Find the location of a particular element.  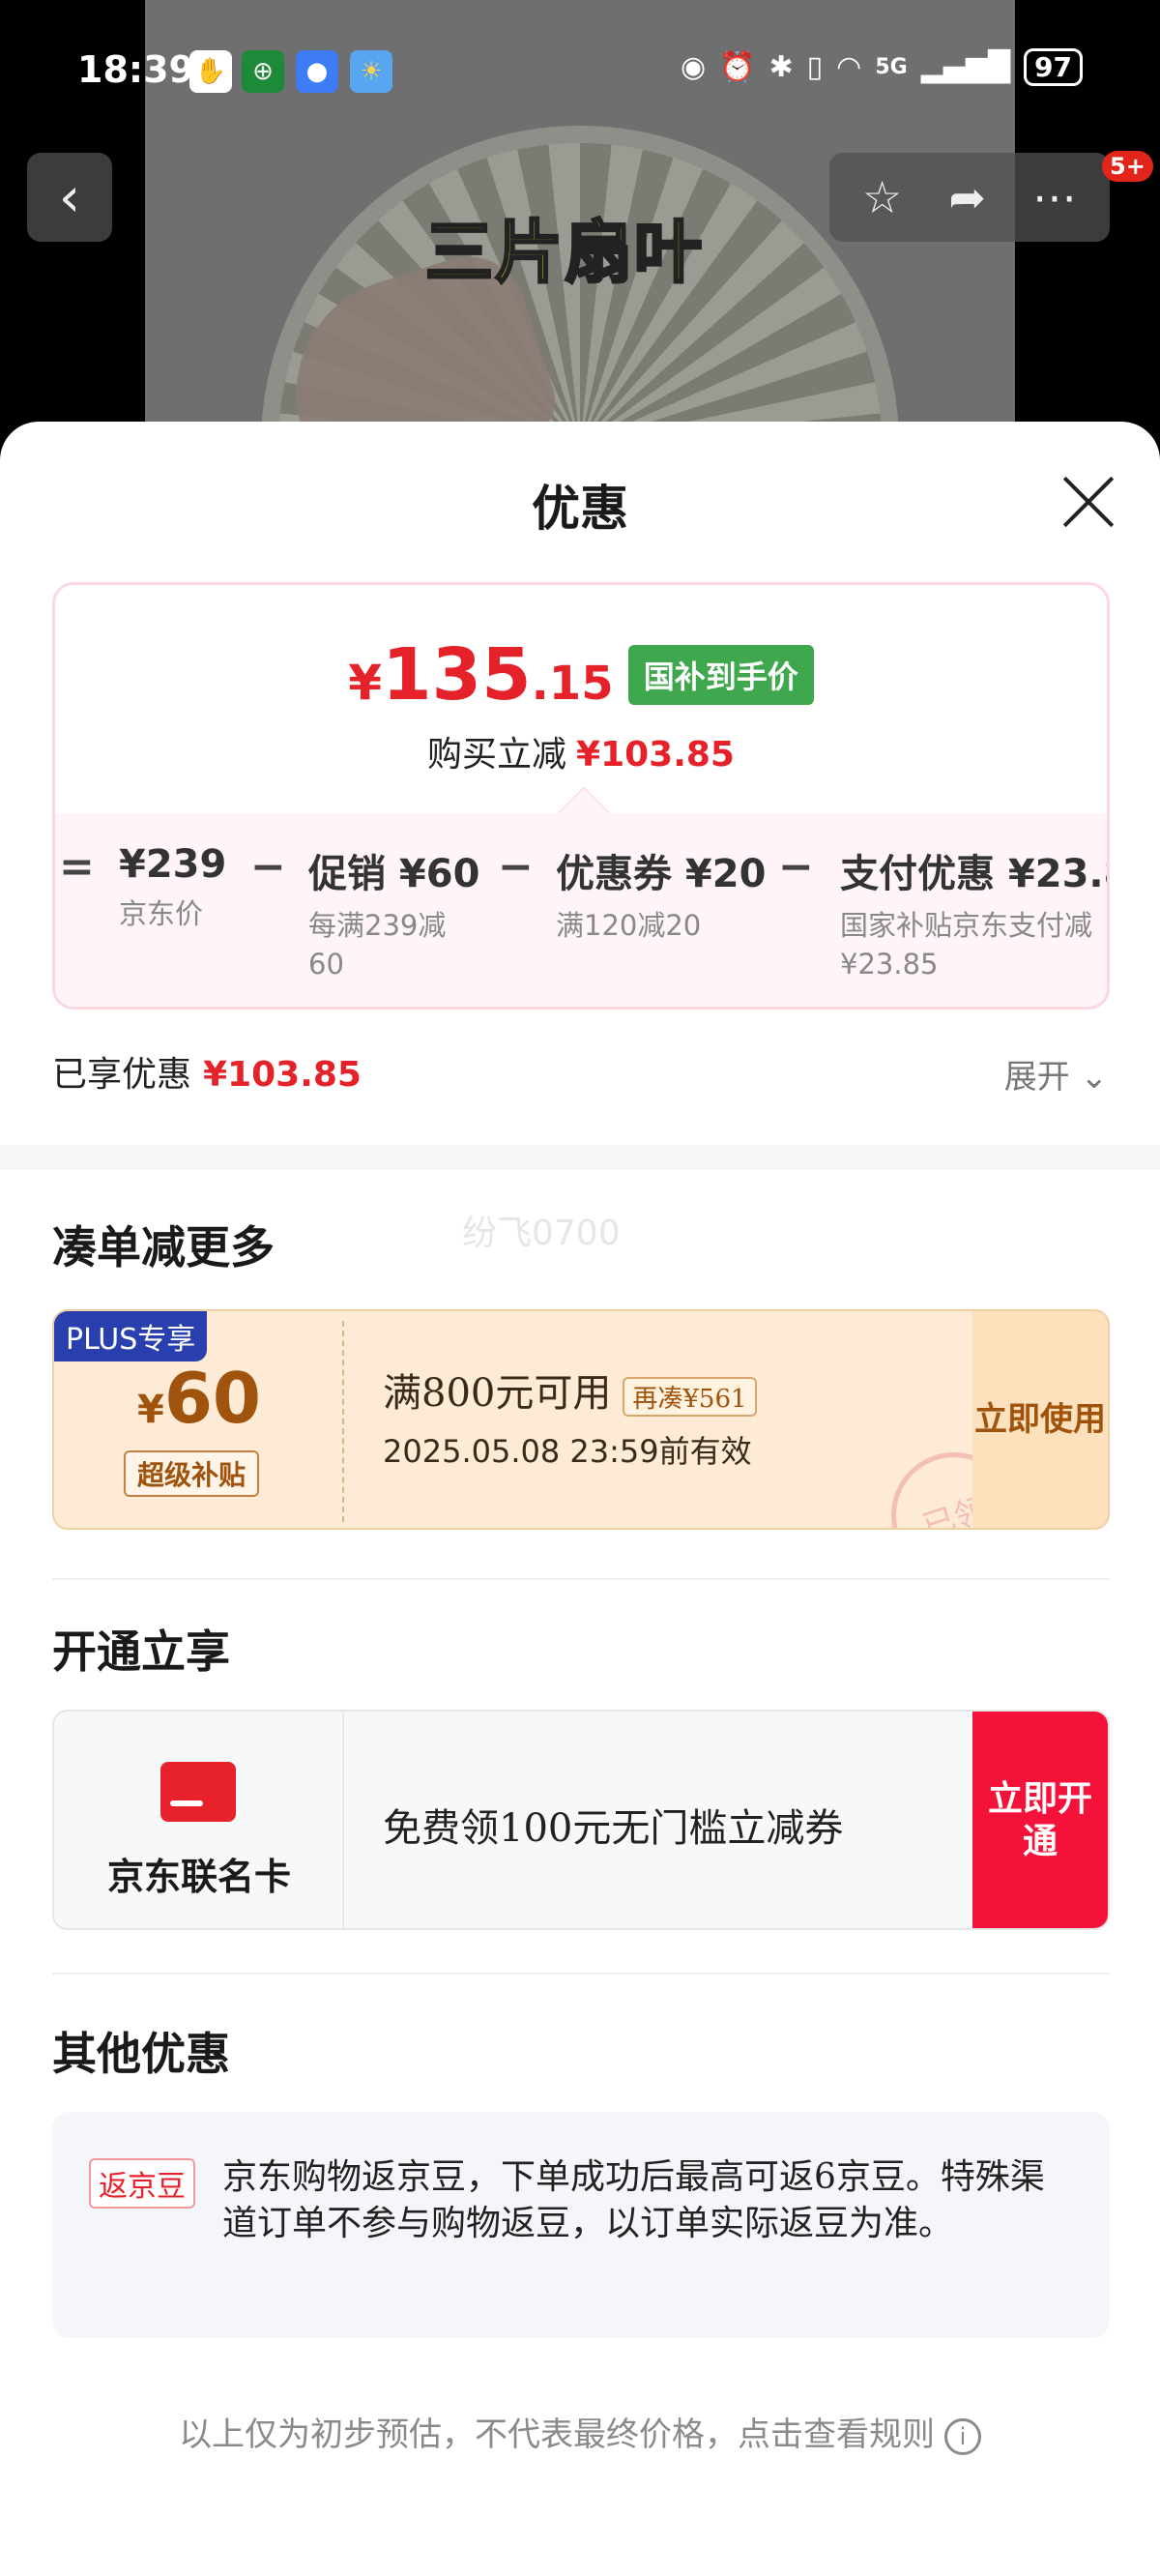

chevron-down-icon: ⌄ is located at coordinates (1094, 1077).